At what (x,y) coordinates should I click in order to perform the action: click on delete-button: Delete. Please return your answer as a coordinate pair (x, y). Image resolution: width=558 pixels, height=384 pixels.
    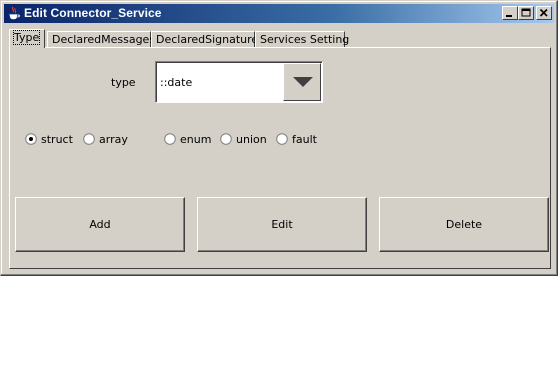
    Looking at the image, I should click on (464, 224).